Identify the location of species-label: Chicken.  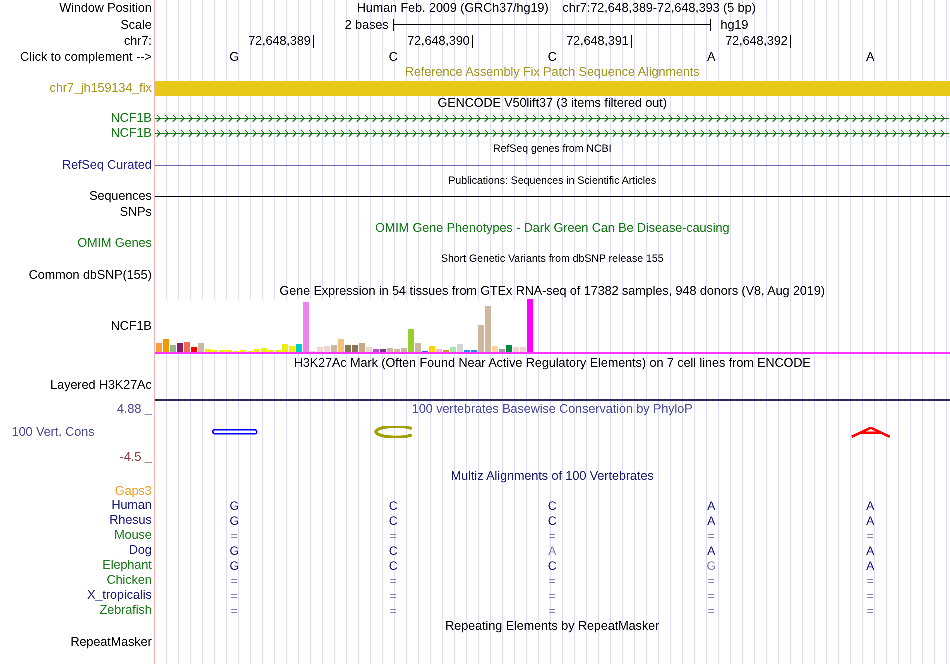
(129, 580).